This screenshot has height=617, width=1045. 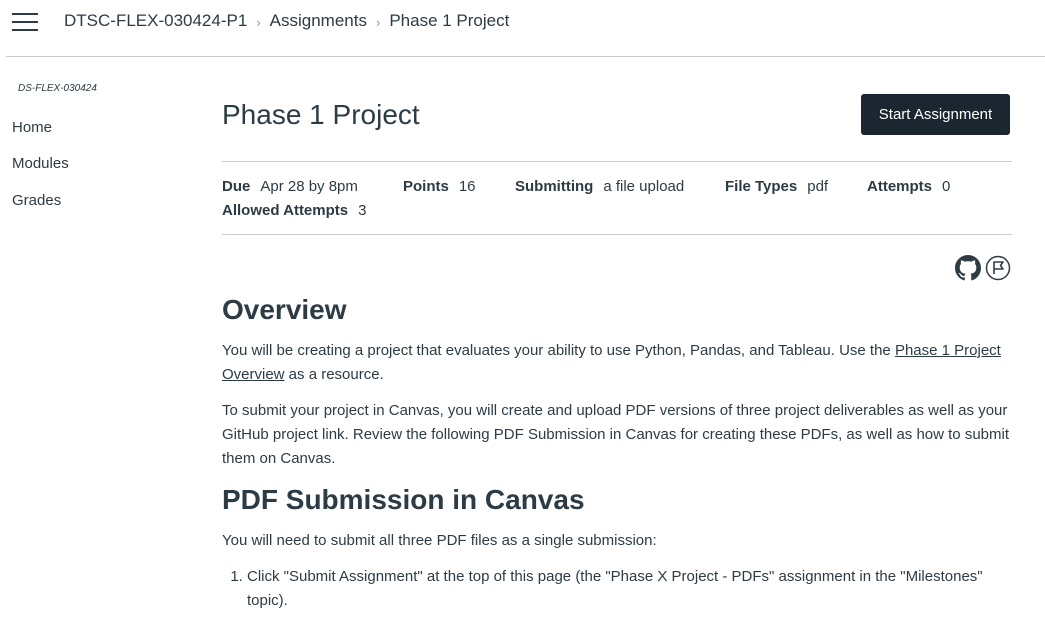 What do you see at coordinates (554, 186) in the screenshot?
I see `submitting-label: Submitting` at bounding box center [554, 186].